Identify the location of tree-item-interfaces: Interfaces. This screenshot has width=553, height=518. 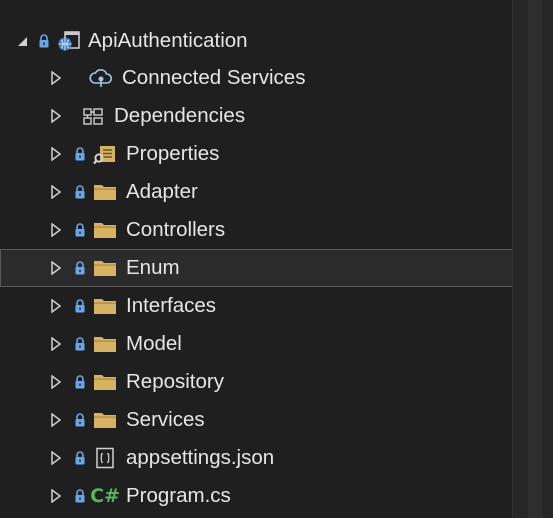
(256, 306).